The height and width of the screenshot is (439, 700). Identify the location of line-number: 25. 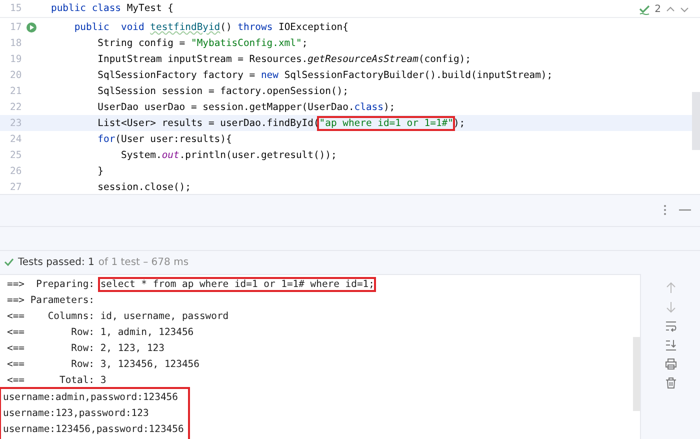
(16, 155).